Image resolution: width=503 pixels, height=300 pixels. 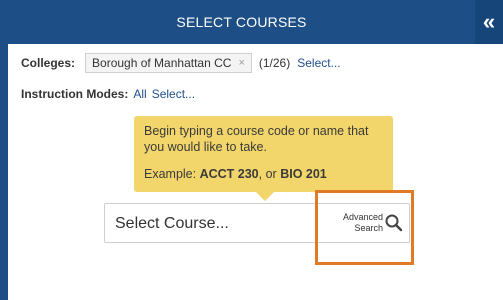 What do you see at coordinates (162, 63) in the screenshot?
I see `college-chip-label: Borough of Manhattan CC` at bounding box center [162, 63].